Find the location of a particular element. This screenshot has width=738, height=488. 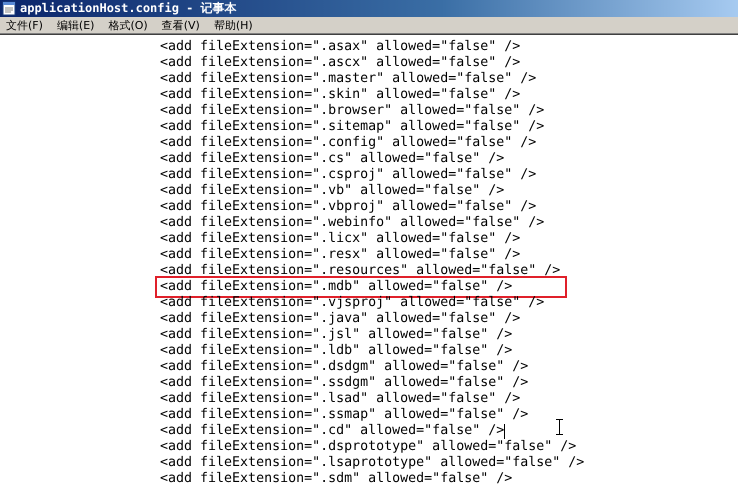

highlighted-code-line: <add fileExtension=".mdb" allowed="false" /> is located at coordinates (336, 287).